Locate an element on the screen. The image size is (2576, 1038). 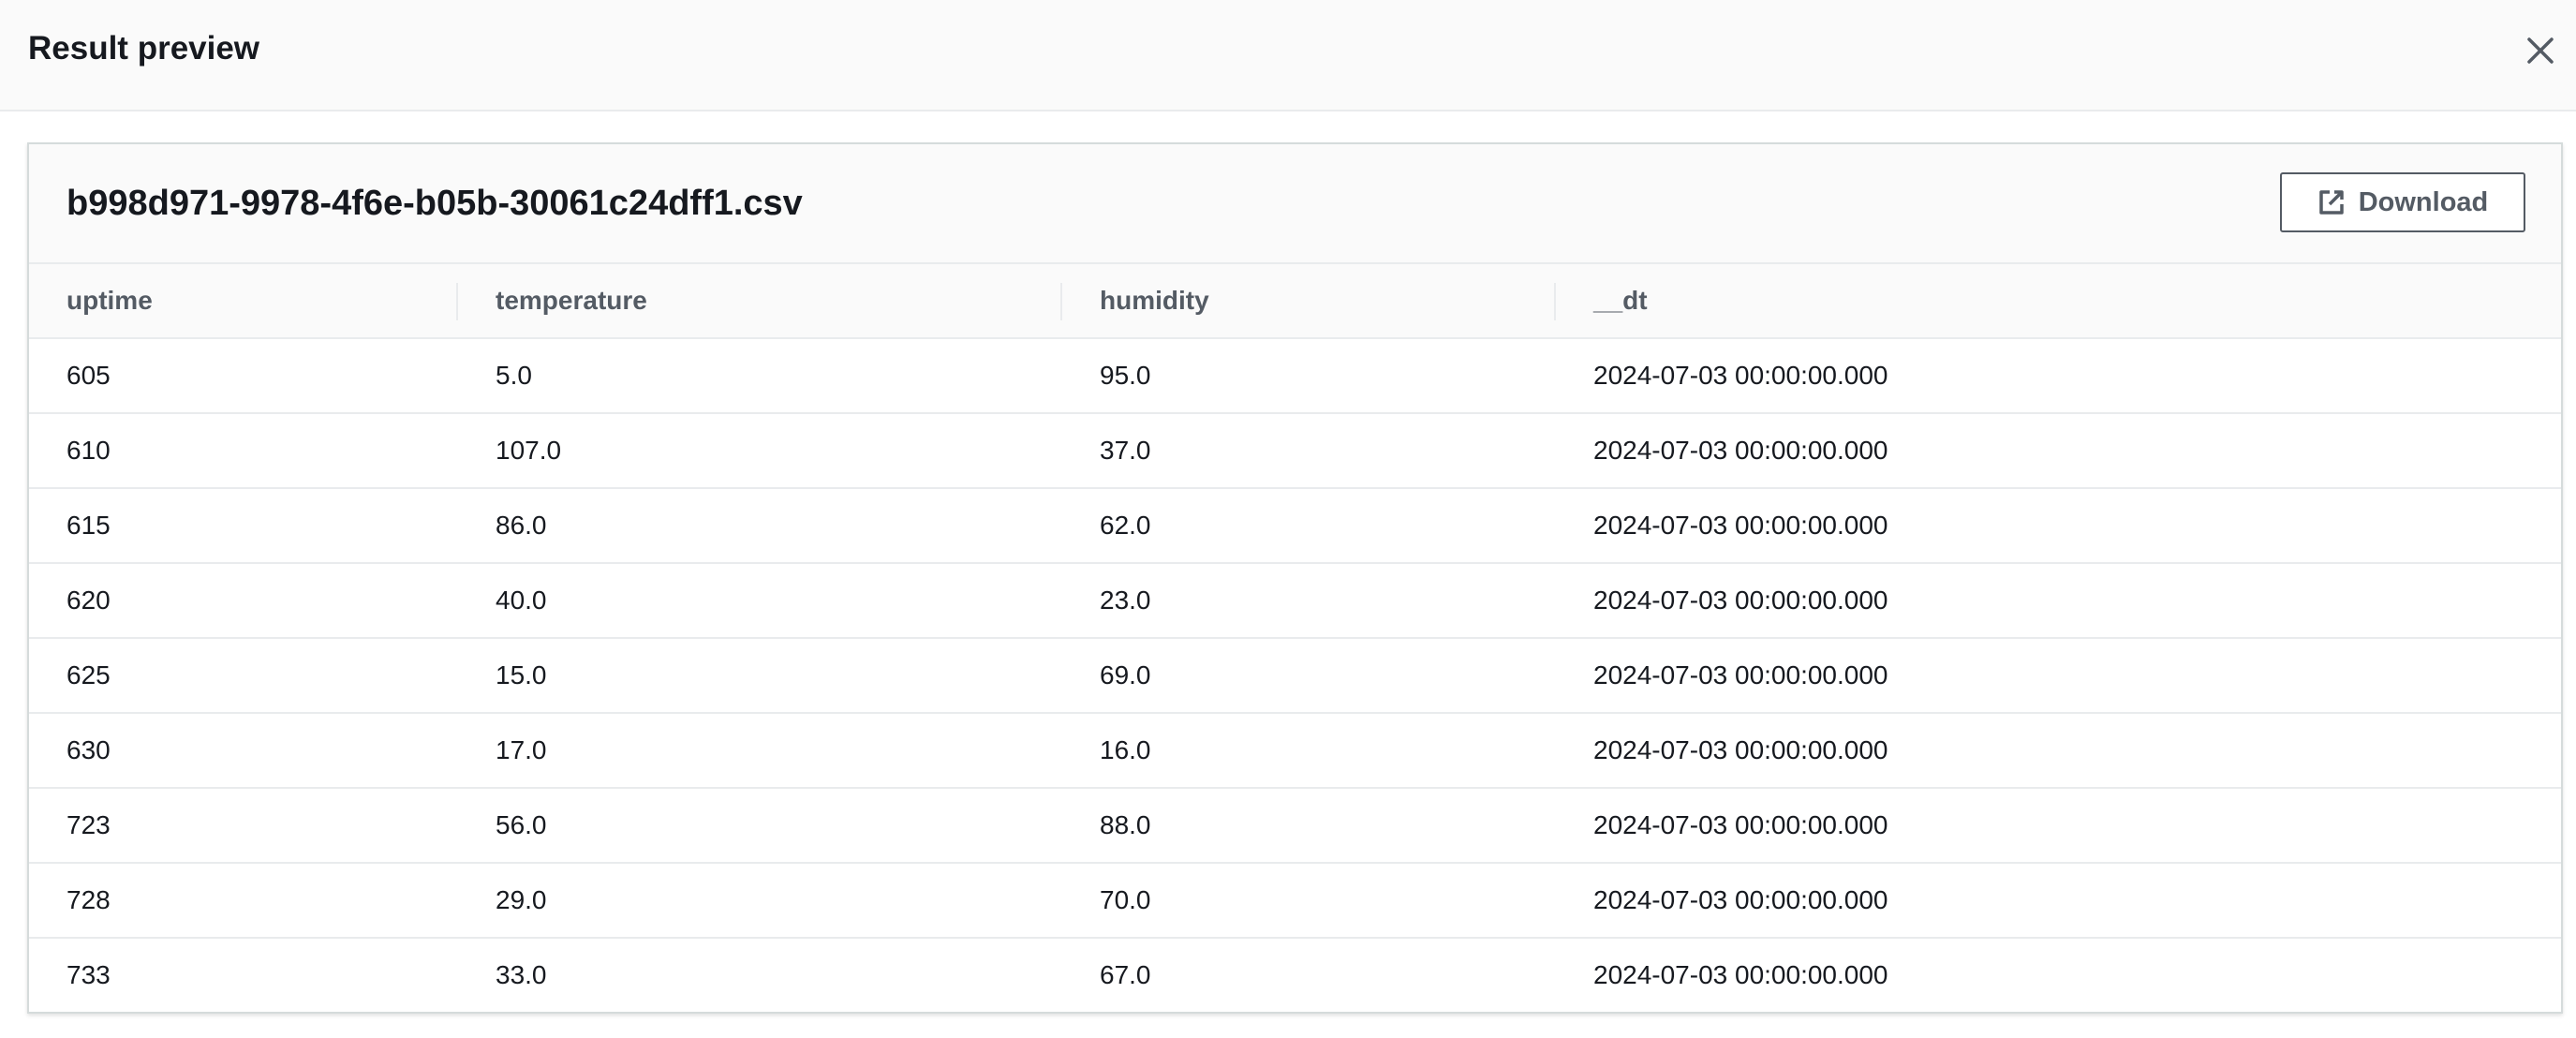
cell-uptime: 605 is located at coordinates (89, 375).